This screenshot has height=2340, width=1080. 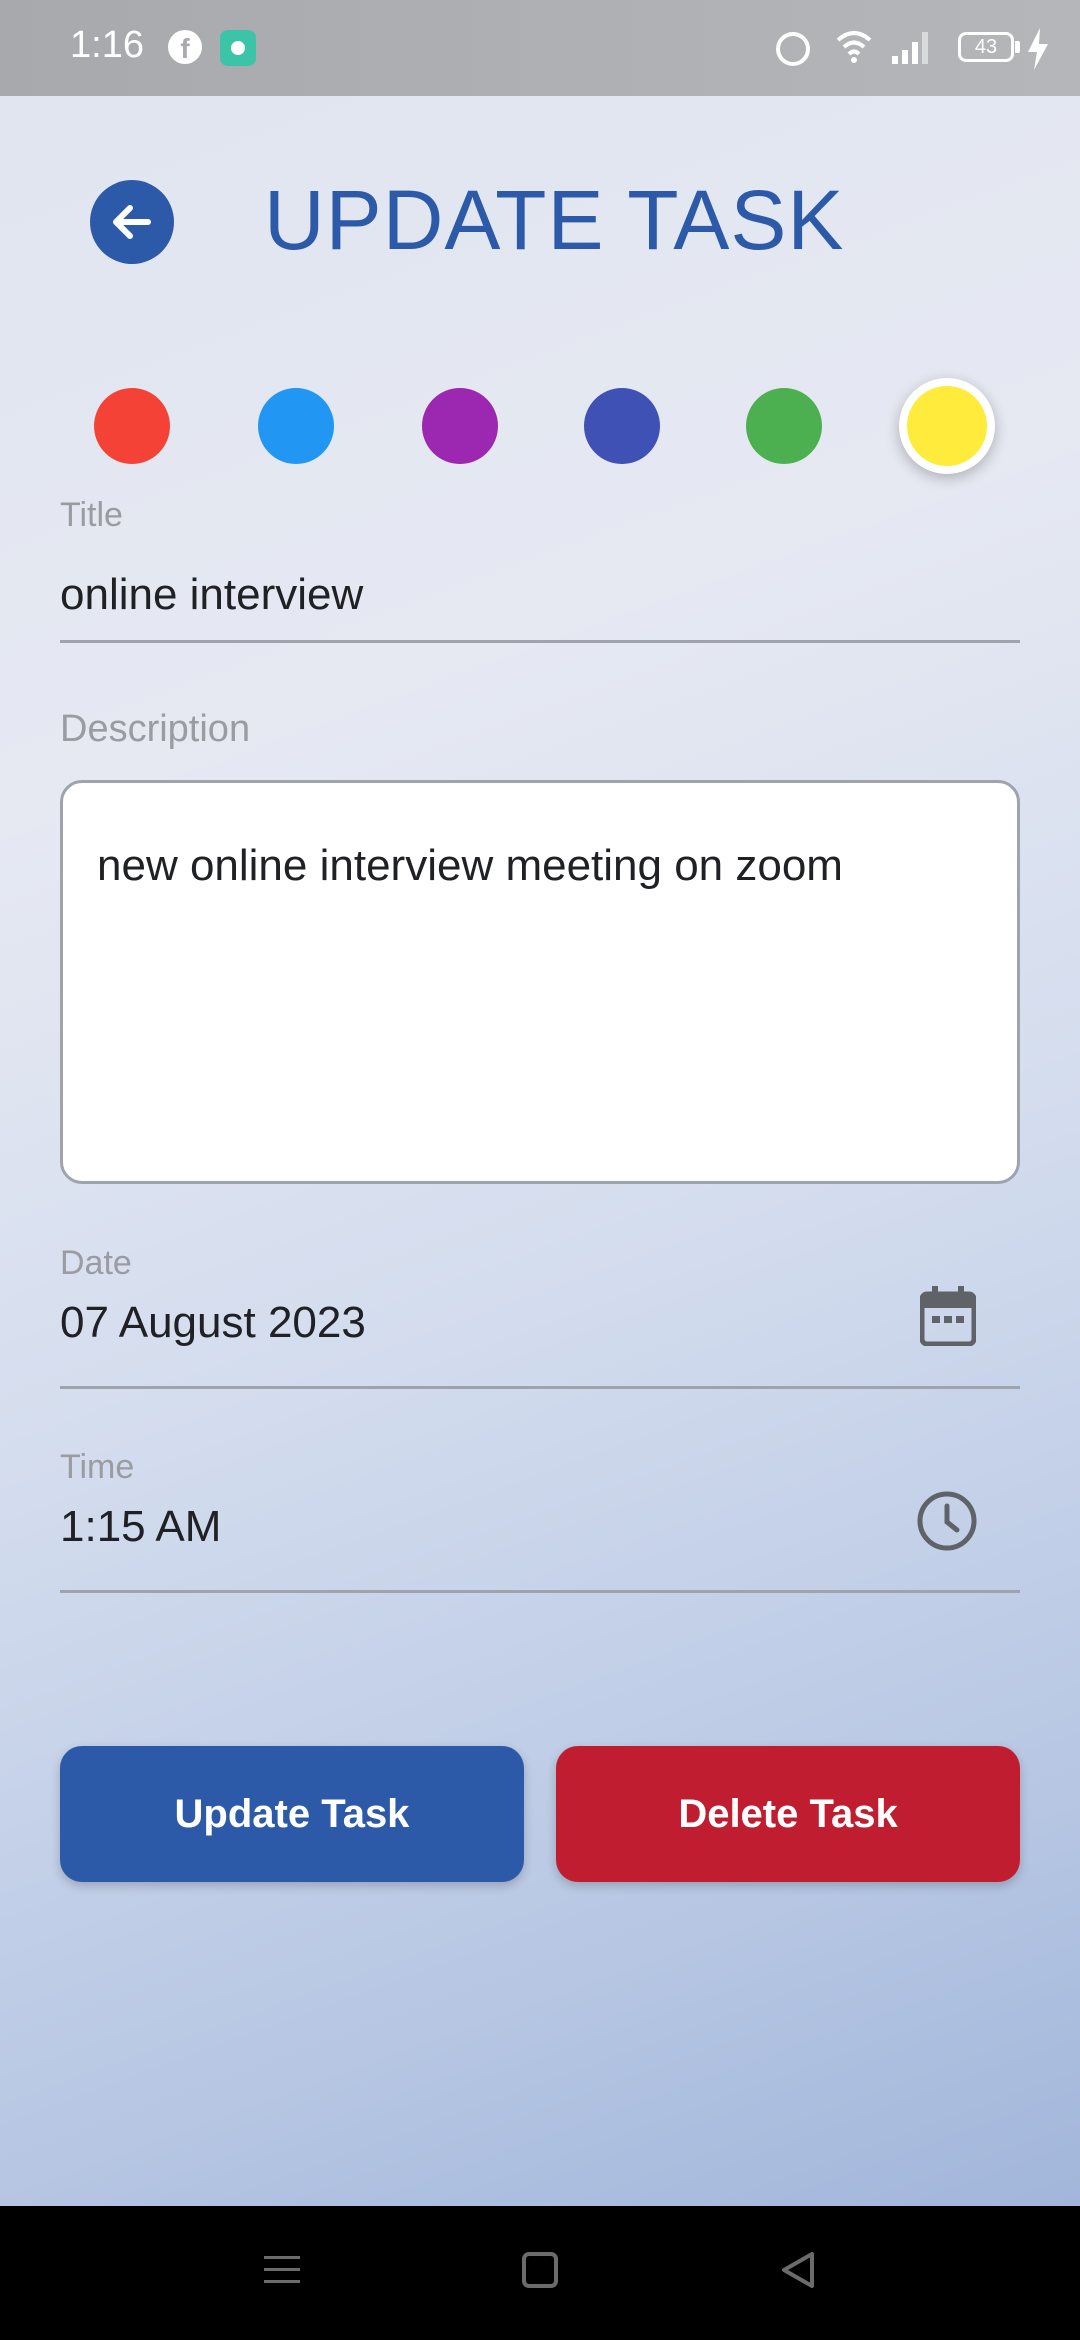 What do you see at coordinates (622, 426) in the screenshot?
I see `color-option-indigo` at bounding box center [622, 426].